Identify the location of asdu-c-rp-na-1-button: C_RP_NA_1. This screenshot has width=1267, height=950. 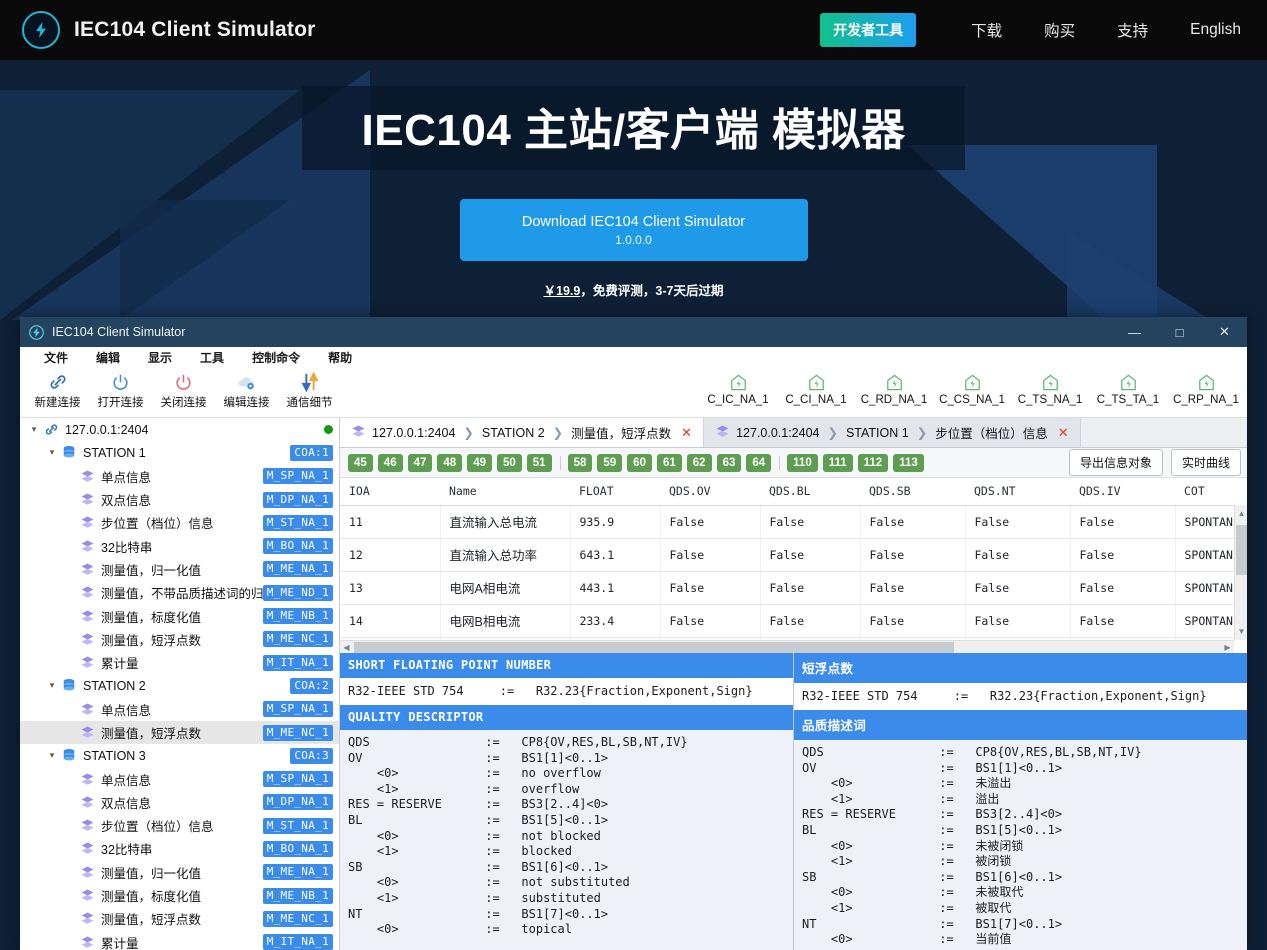
(1206, 387).